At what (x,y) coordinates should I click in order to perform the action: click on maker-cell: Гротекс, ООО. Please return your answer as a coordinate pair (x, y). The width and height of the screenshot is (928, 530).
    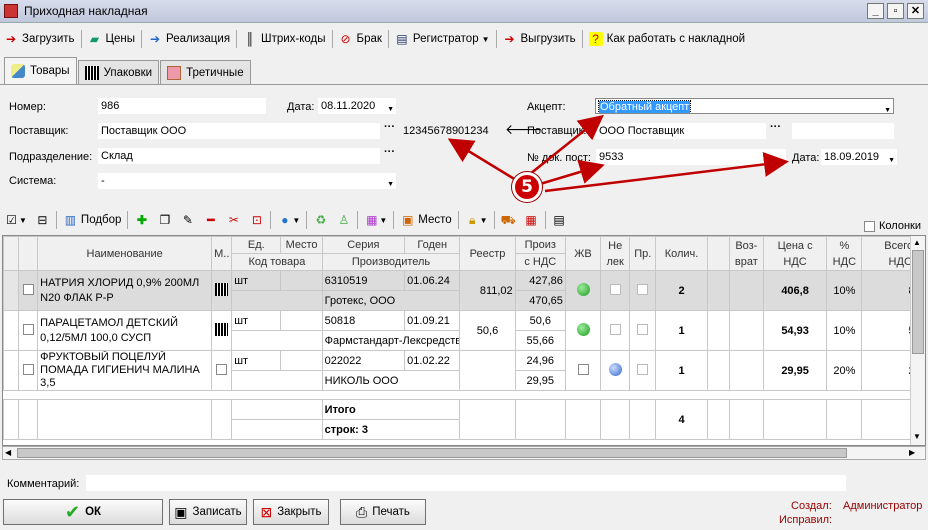
    Looking at the image, I should click on (391, 300).